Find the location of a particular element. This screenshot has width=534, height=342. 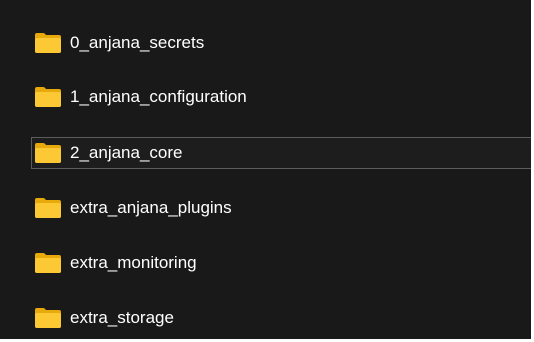

folder-name: 2_anjana_core is located at coordinates (126, 152).